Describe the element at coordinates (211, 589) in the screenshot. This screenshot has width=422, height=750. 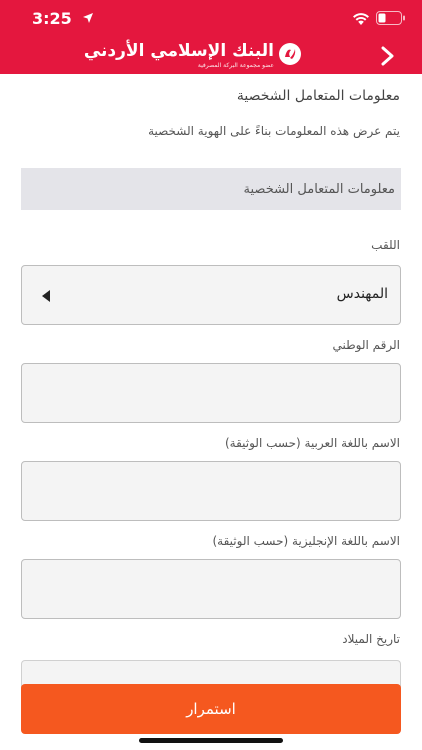
I see `english-name-field` at that location.